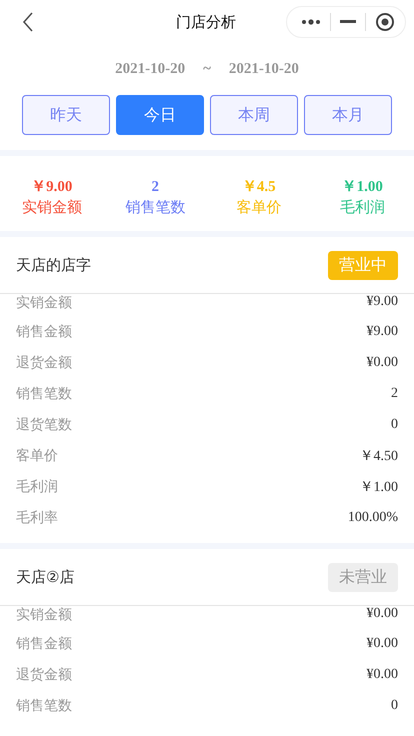 The image size is (414, 736). Describe the element at coordinates (37, 517) in the screenshot. I see `metric-label: 毛利率` at that location.